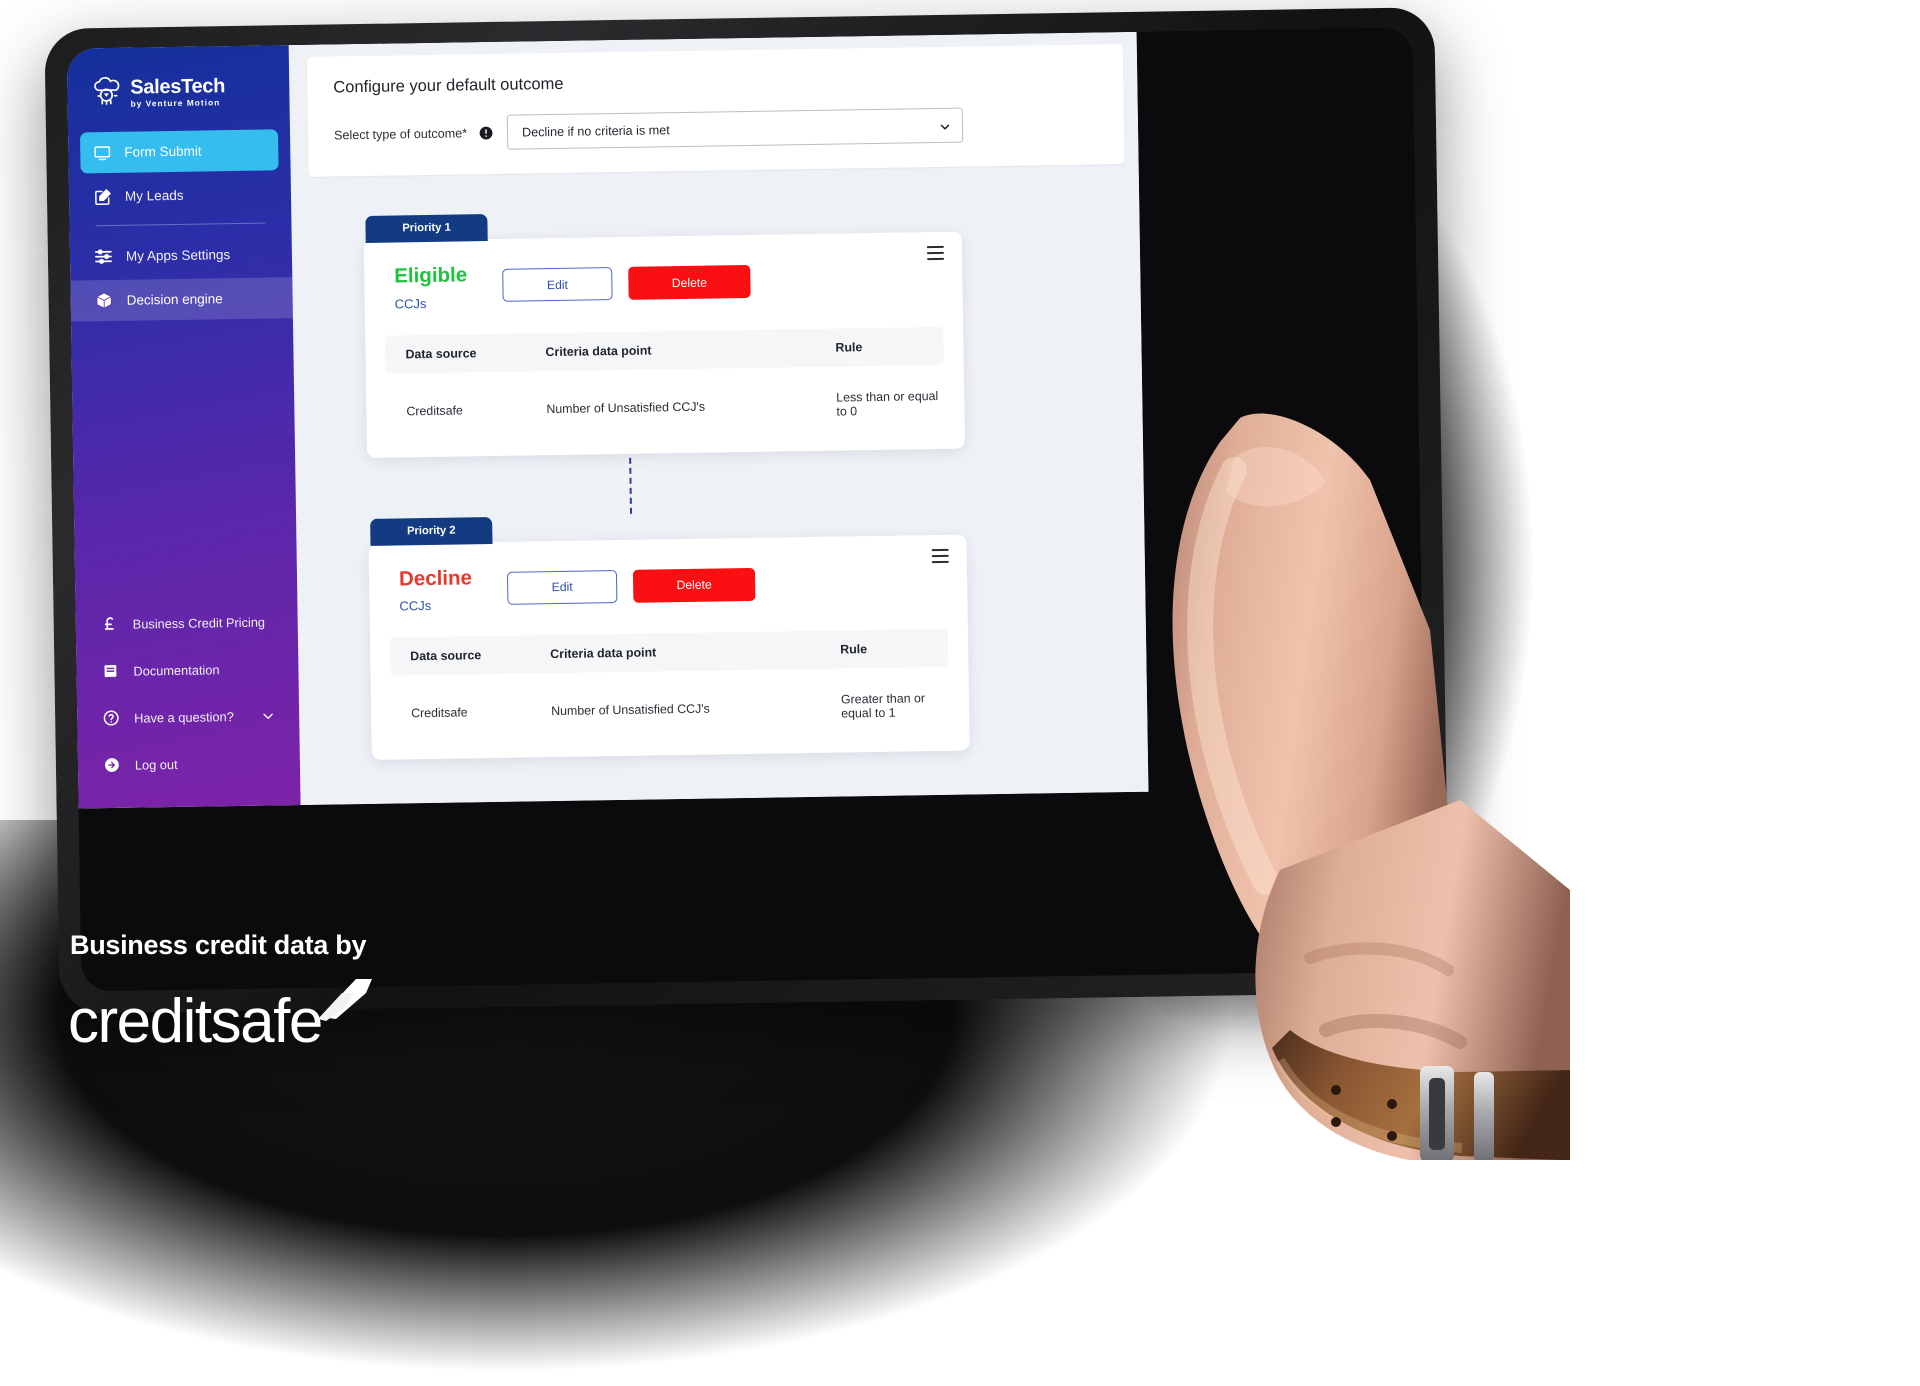 The image size is (1920, 1386). What do you see at coordinates (102, 196) in the screenshot?
I see `edit-square-icon` at bounding box center [102, 196].